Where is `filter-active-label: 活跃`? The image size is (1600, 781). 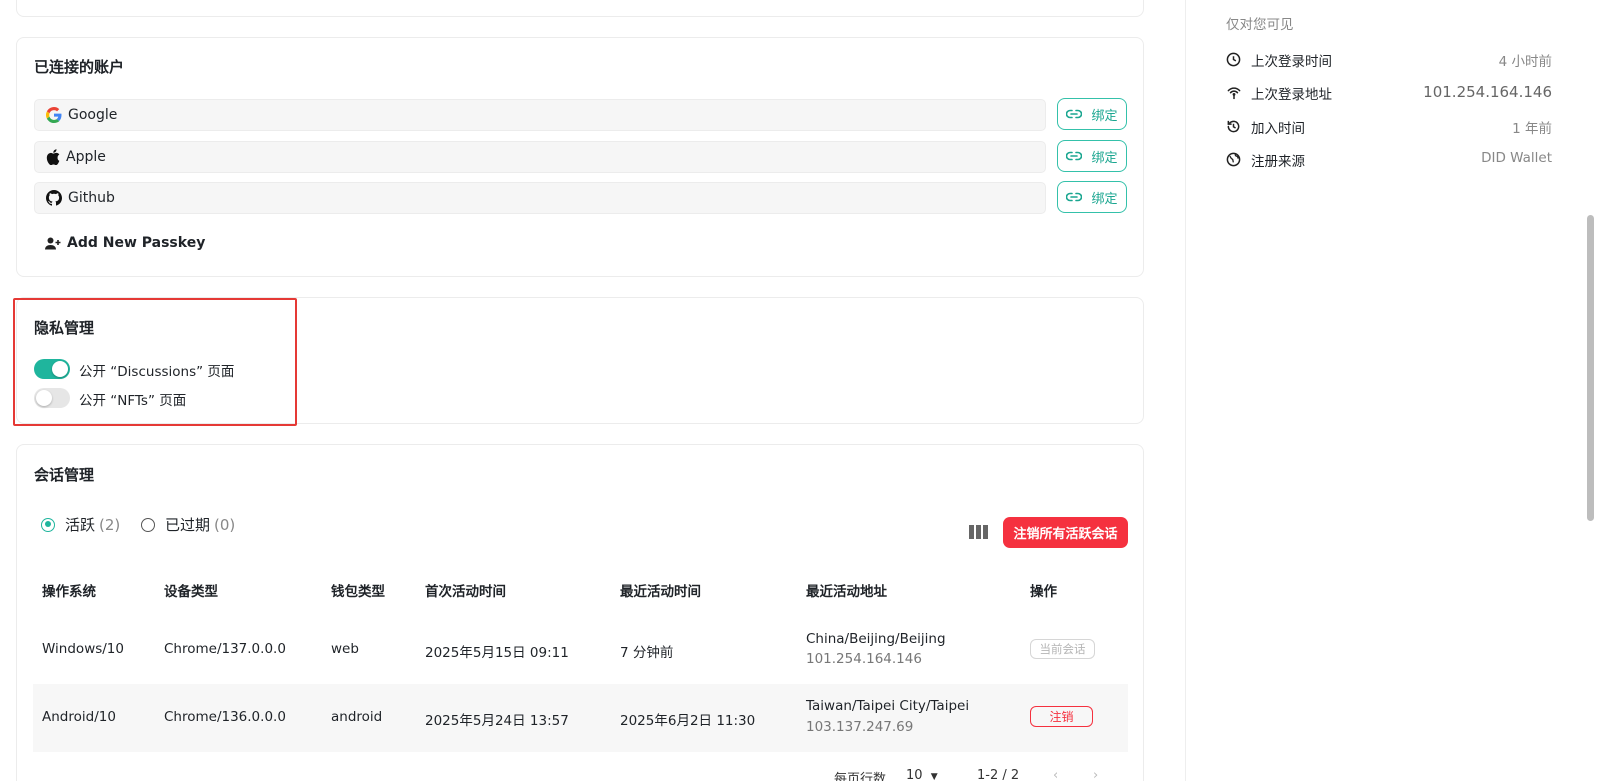
filter-active-label: 活跃 is located at coordinates (80, 525).